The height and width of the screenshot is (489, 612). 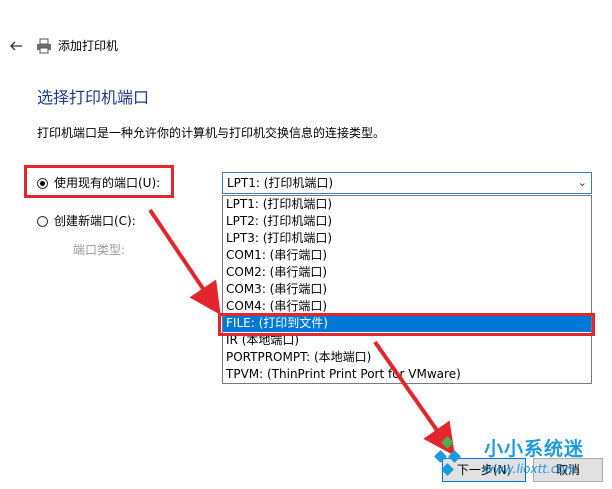 What do you see at coordinates (407, 374) in the screenshot?
I see `dropdown-option: TPVM: (ThinPrint Print Port for VMware)` at bounding box center [407, 374].